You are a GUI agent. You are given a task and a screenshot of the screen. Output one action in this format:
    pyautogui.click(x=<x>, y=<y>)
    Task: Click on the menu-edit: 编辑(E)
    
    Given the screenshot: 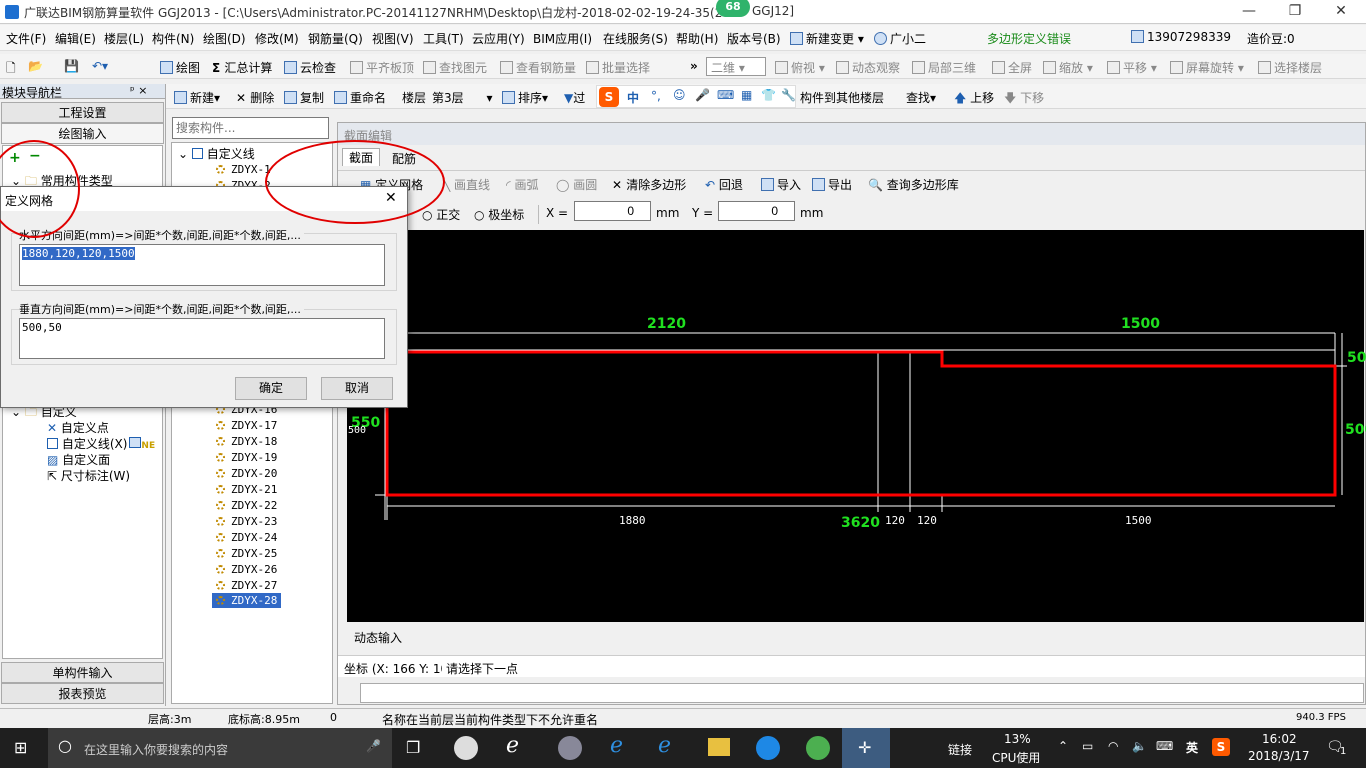 What is the action you would take?
    pyautogui.click(x=75, y=38)
    